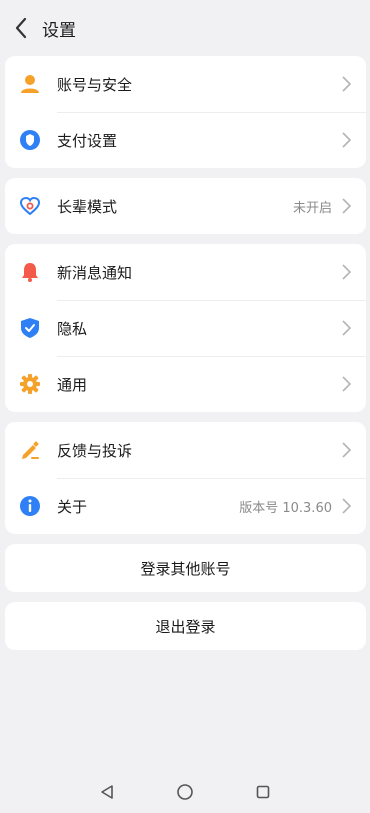 This screenshot has width=370, height=813. I want to click on settings-group-elder: 长辈模式 未开启, so click(185, 206).